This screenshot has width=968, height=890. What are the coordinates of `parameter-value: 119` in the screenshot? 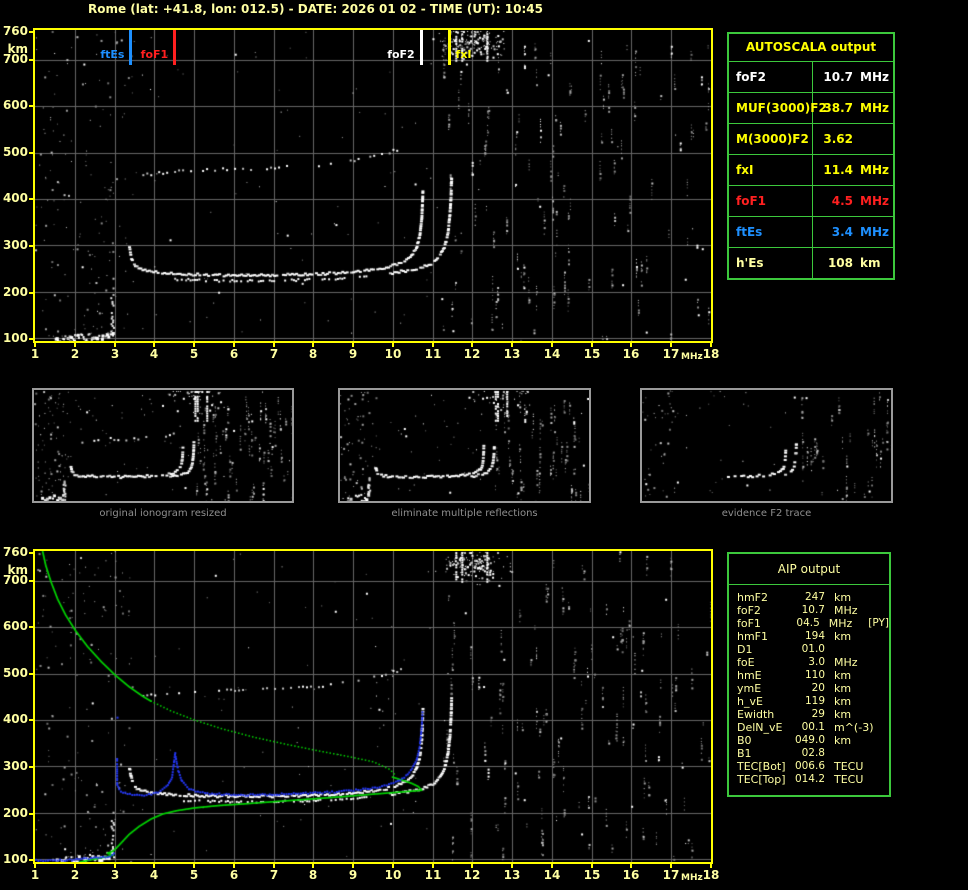 It's located at (814, 701).